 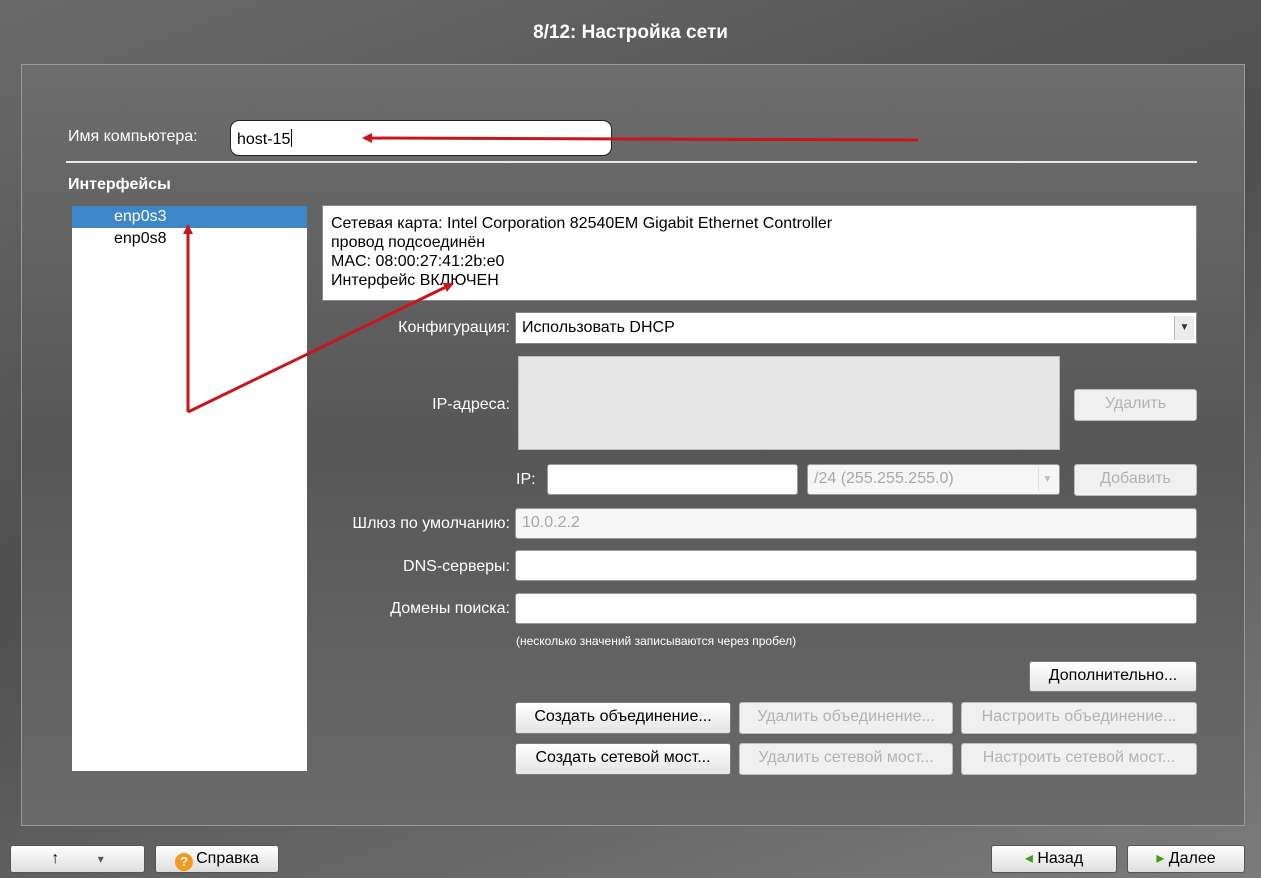 I want to click on netmask-select: /24 (255.255.255.0) ▼, so click(x=933, y=479).